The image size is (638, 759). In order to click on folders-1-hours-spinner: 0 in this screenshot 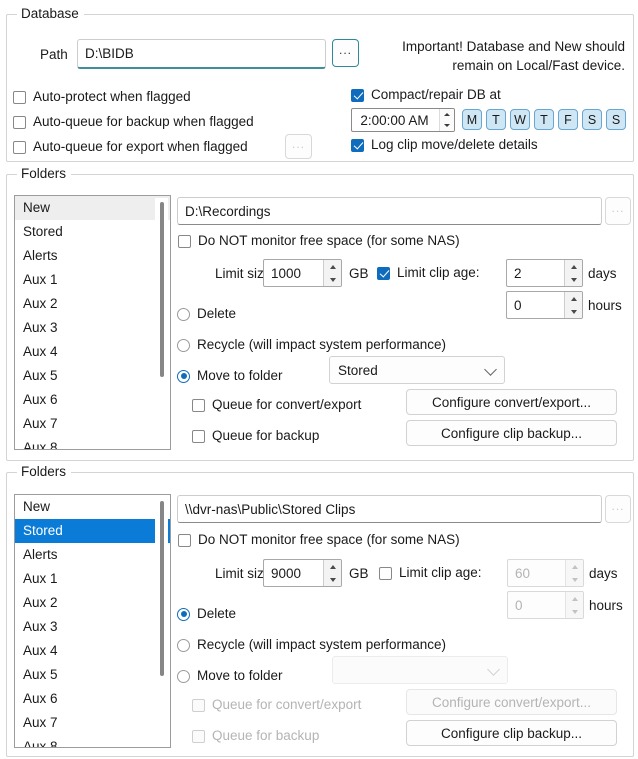, I will do `click(544, 305)`.